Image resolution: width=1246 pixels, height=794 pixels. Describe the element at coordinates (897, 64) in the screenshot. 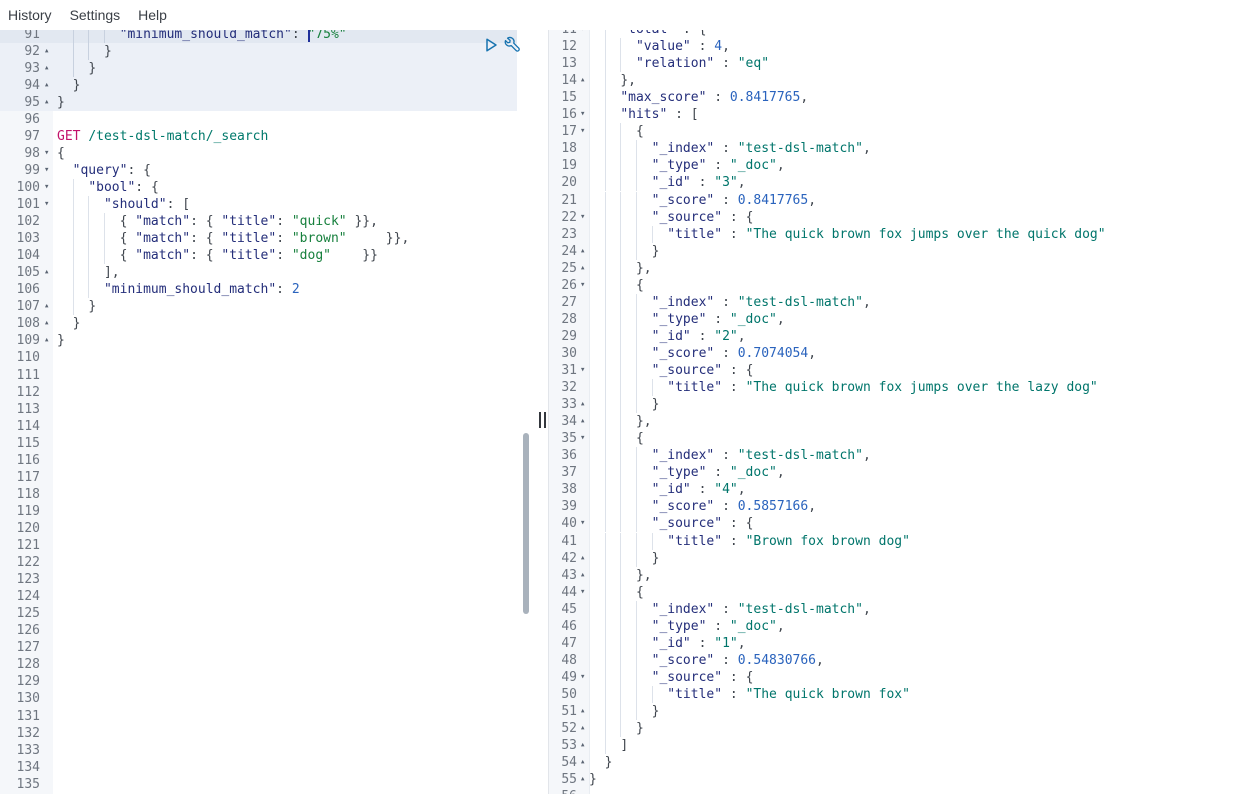

I see `code-line: 13 "relation" : "eq"` at that location.